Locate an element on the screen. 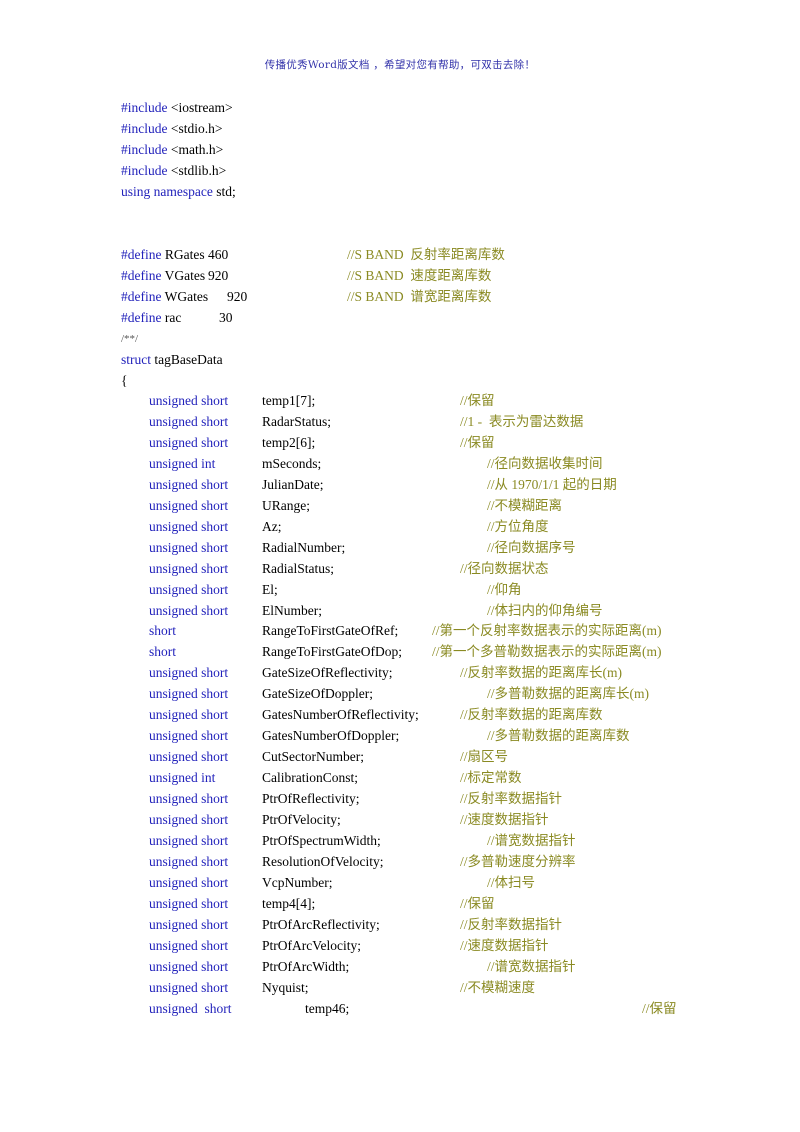 The image size is (800, 1132). namespace-name: std; is located at coordinates (224, 191).